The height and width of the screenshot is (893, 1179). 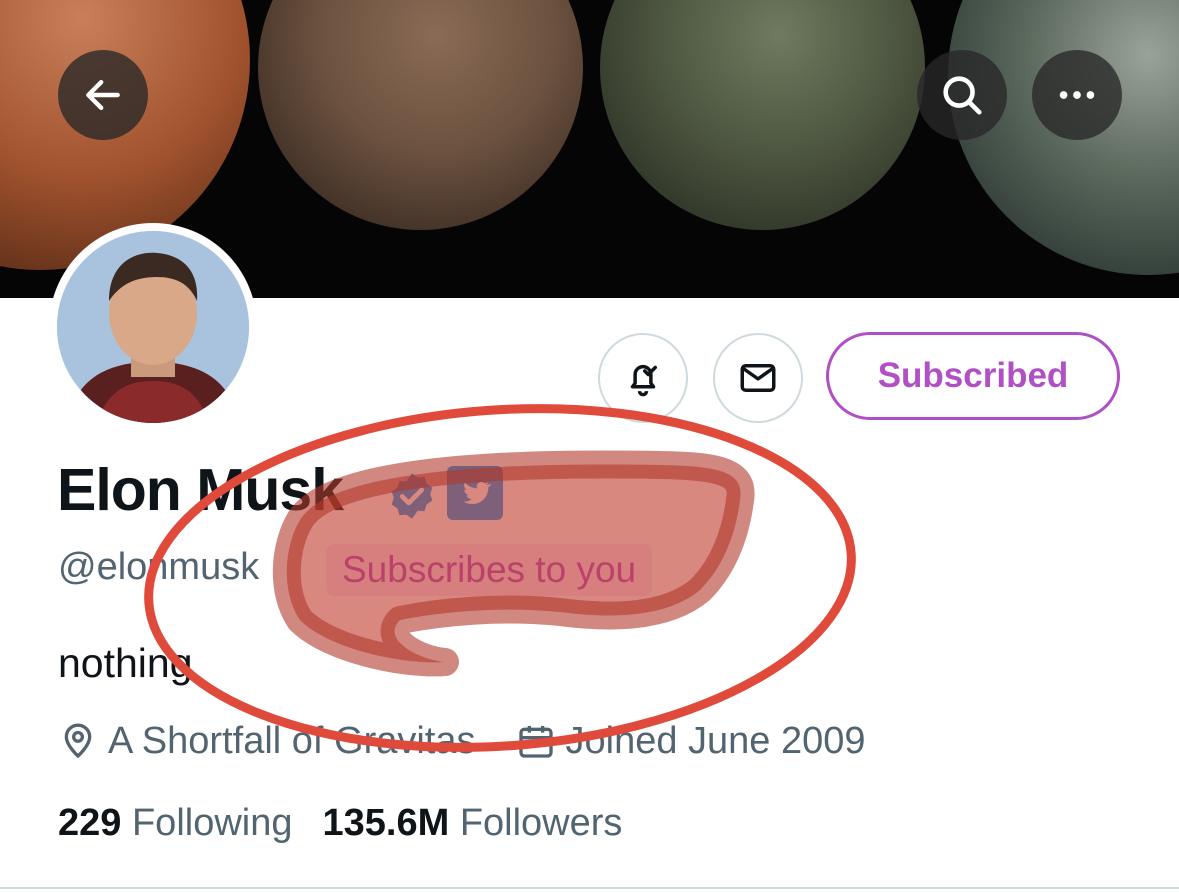 I want to click on search-button, so click(x=962, y=95).